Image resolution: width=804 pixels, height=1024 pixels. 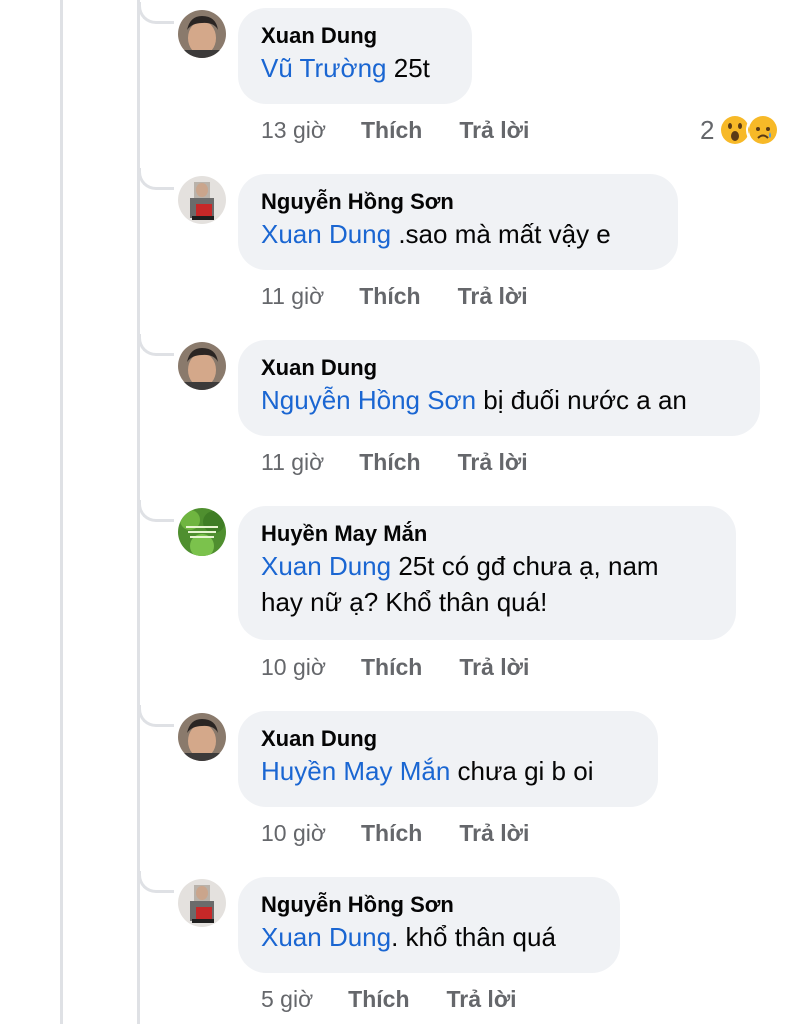 What do you see at coordinates (581, 400) in the screenshot?
I see `comment-body: bị đuối nước a an` at bounding box center [581, 400].